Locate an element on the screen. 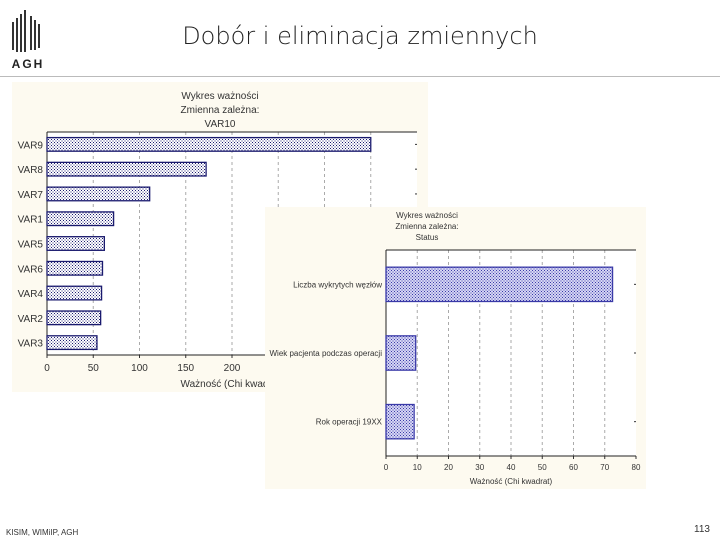 This screenshot has width=720, height=540. chart-title-line: VAR10 is located at coordinates (220, 124).